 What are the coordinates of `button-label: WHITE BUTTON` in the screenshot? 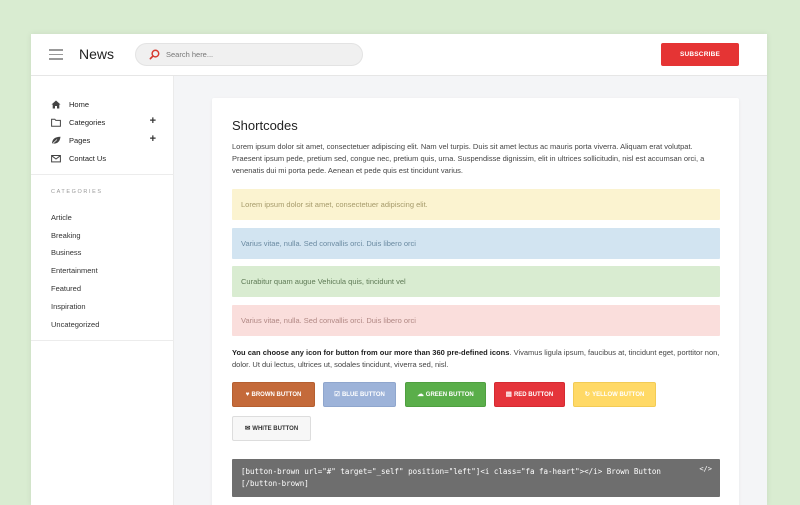 It's located at (275, 429).